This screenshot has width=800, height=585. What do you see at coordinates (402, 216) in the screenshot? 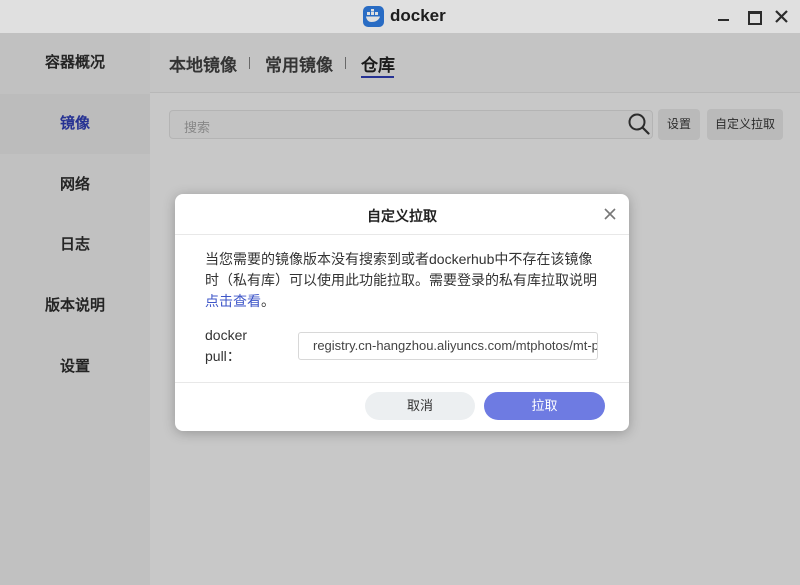
I see `dialog-title: 自定义拉取` at bounding box center [402, 216].